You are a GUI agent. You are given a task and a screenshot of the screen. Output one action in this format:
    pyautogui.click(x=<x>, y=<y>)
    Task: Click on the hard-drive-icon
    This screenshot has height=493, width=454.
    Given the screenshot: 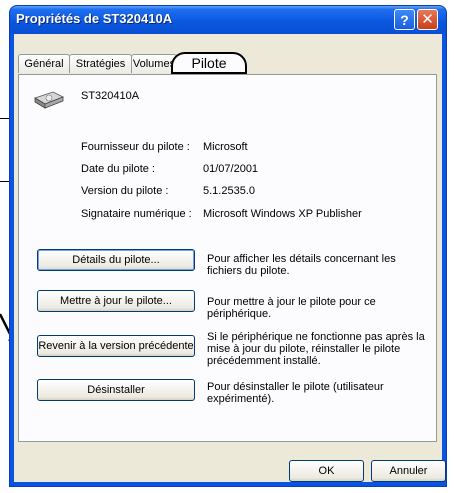 What is the action you would take?
    pyautogui.click(x=49, y=100)
    